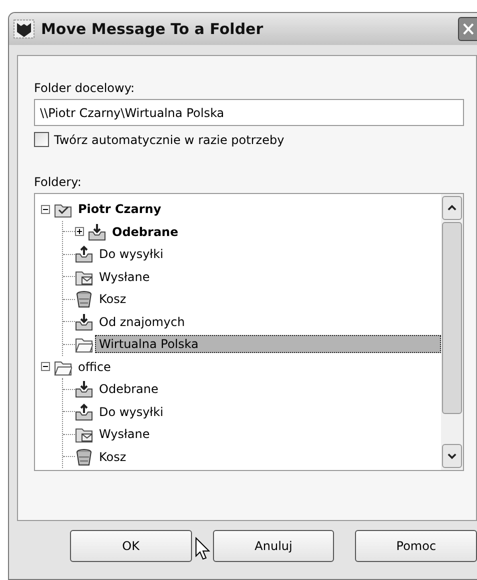 The width and height of the screenshot is (477, 580). Describe the element at coordinates (142, 321) in the screenshot. I see `folder-item: Od znajomych` at that location.